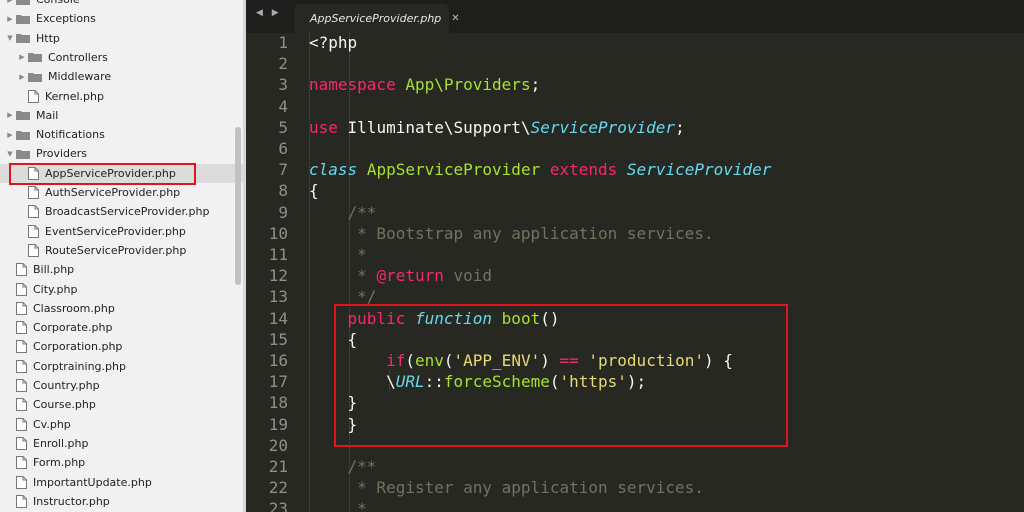  I want to click on code-text: }, so click(333, 424).